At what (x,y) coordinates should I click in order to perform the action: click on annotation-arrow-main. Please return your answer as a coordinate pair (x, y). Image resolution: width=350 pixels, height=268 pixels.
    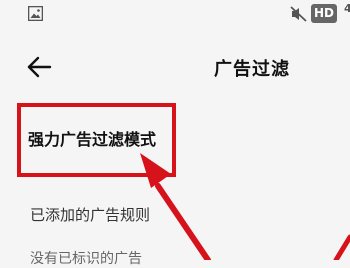
    Looking at the image, I should click on (175, 206).